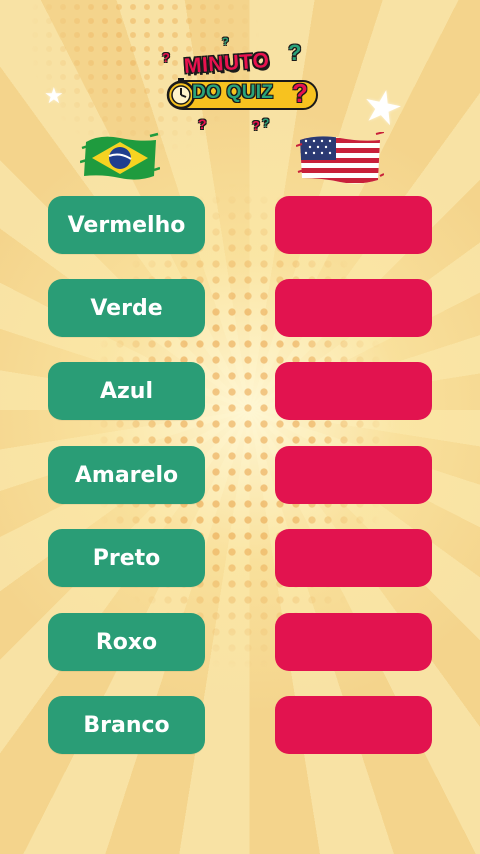 This screenshot has height=854, width=480. What do you see at coordinates (240, 225) in the screenshot?
I see `word-row-1: Vermelho` at bounding box center [240, 225].